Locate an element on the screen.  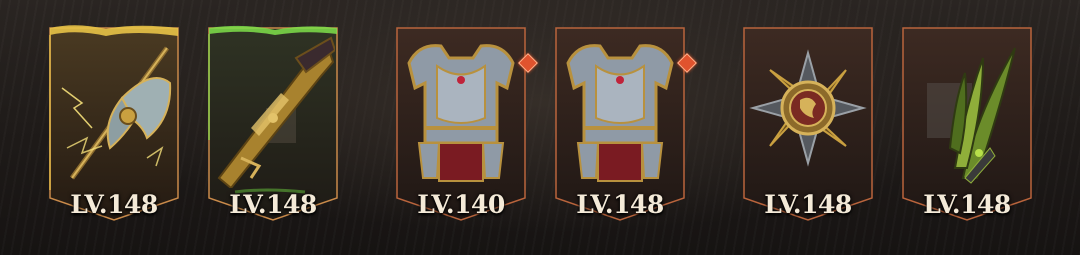
equipment-slot-armor: LV.140 is located at coordinates (465, 122).